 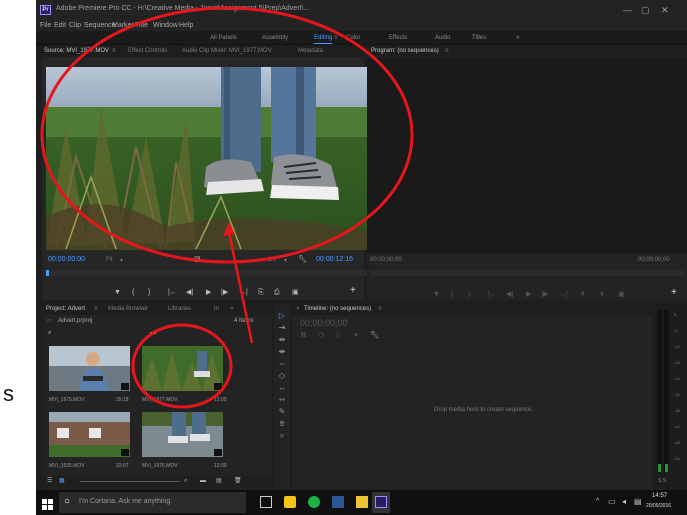 I want to click on annotation-arrow-head, so click(x=229, y=229).